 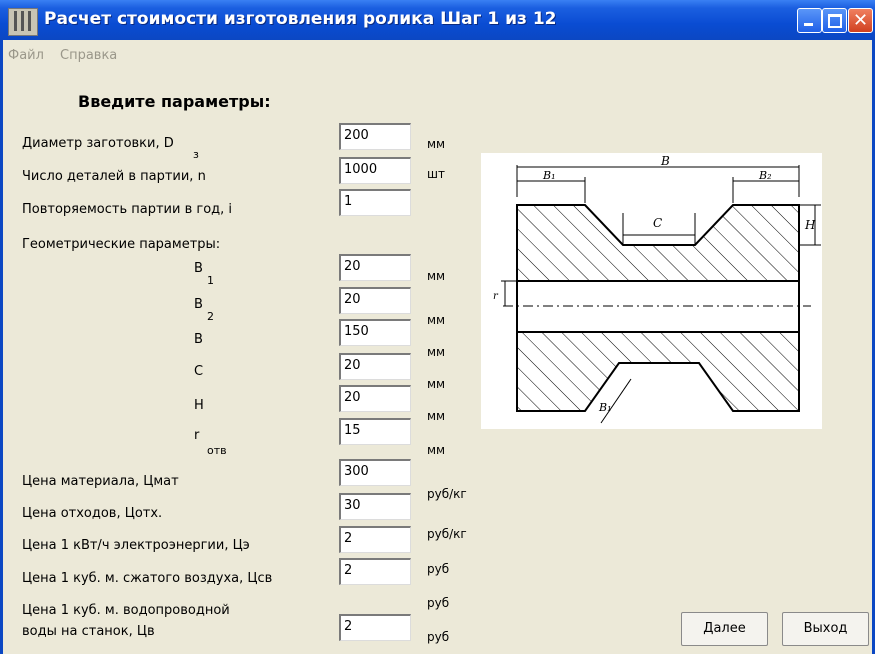 What do you see at coordinates (196, 154) in the screenshot?
I see `diameter-subscript: з` at bounding box center [196, 154].